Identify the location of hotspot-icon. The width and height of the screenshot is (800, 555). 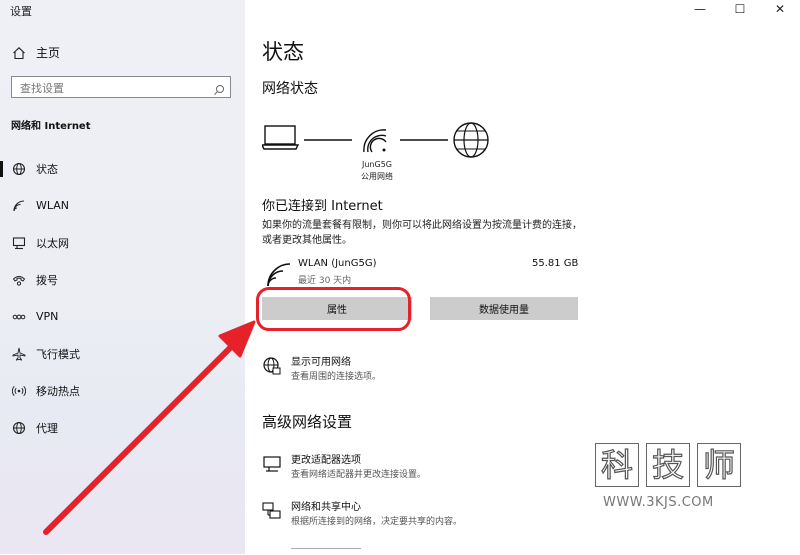
(19, 391).